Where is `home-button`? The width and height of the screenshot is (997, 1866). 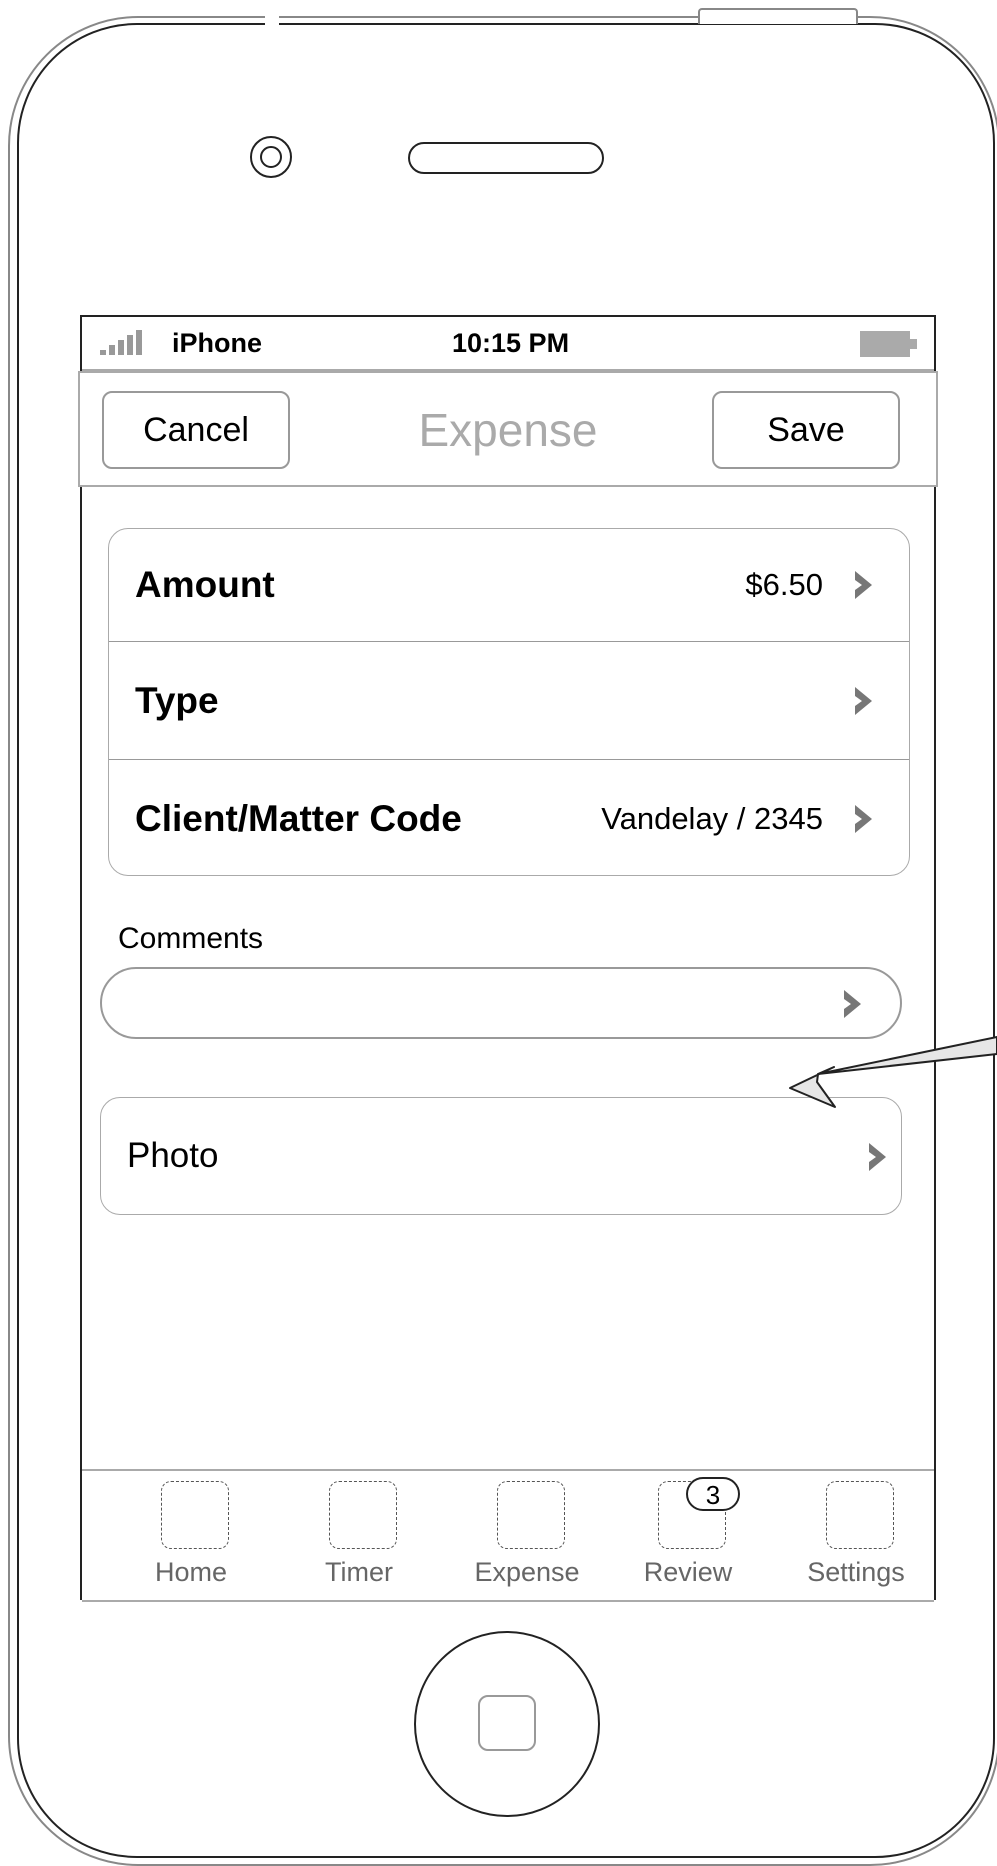
home-button is located at coordinates (507, 1724).